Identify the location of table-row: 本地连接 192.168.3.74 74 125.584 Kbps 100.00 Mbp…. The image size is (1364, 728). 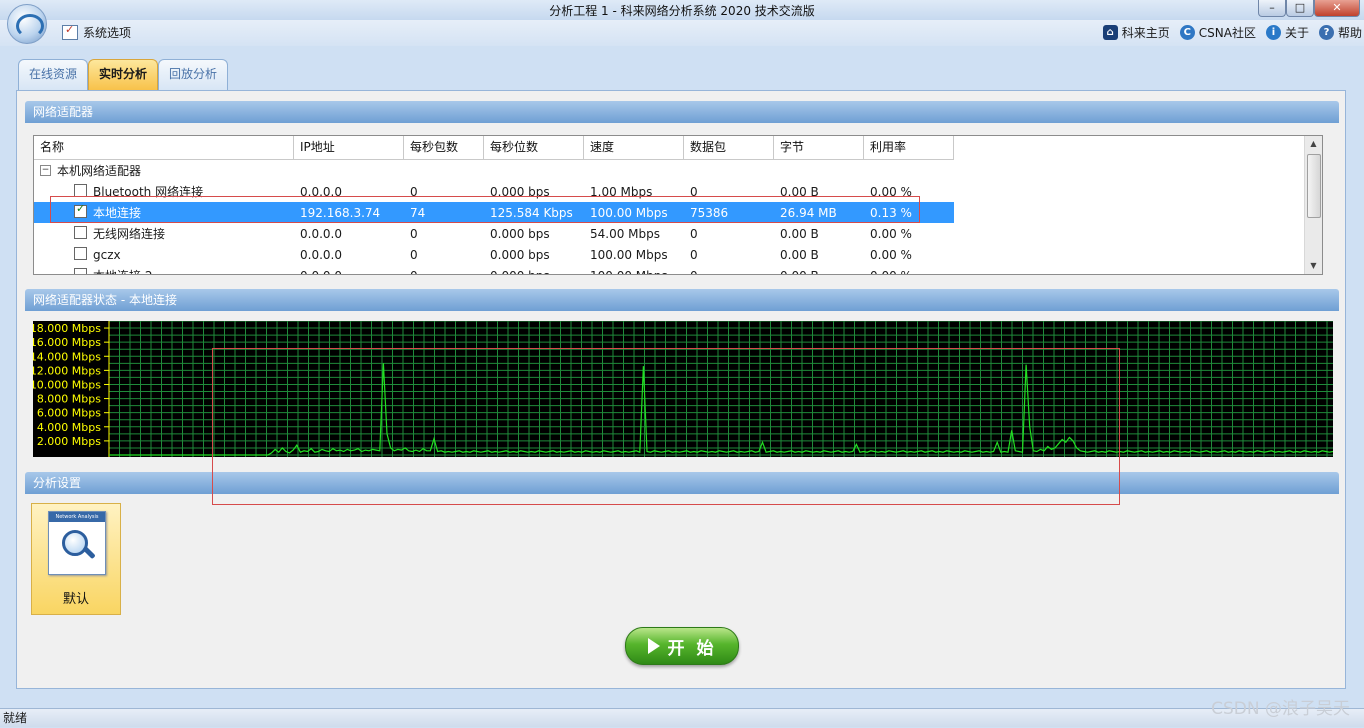
(494, 212).